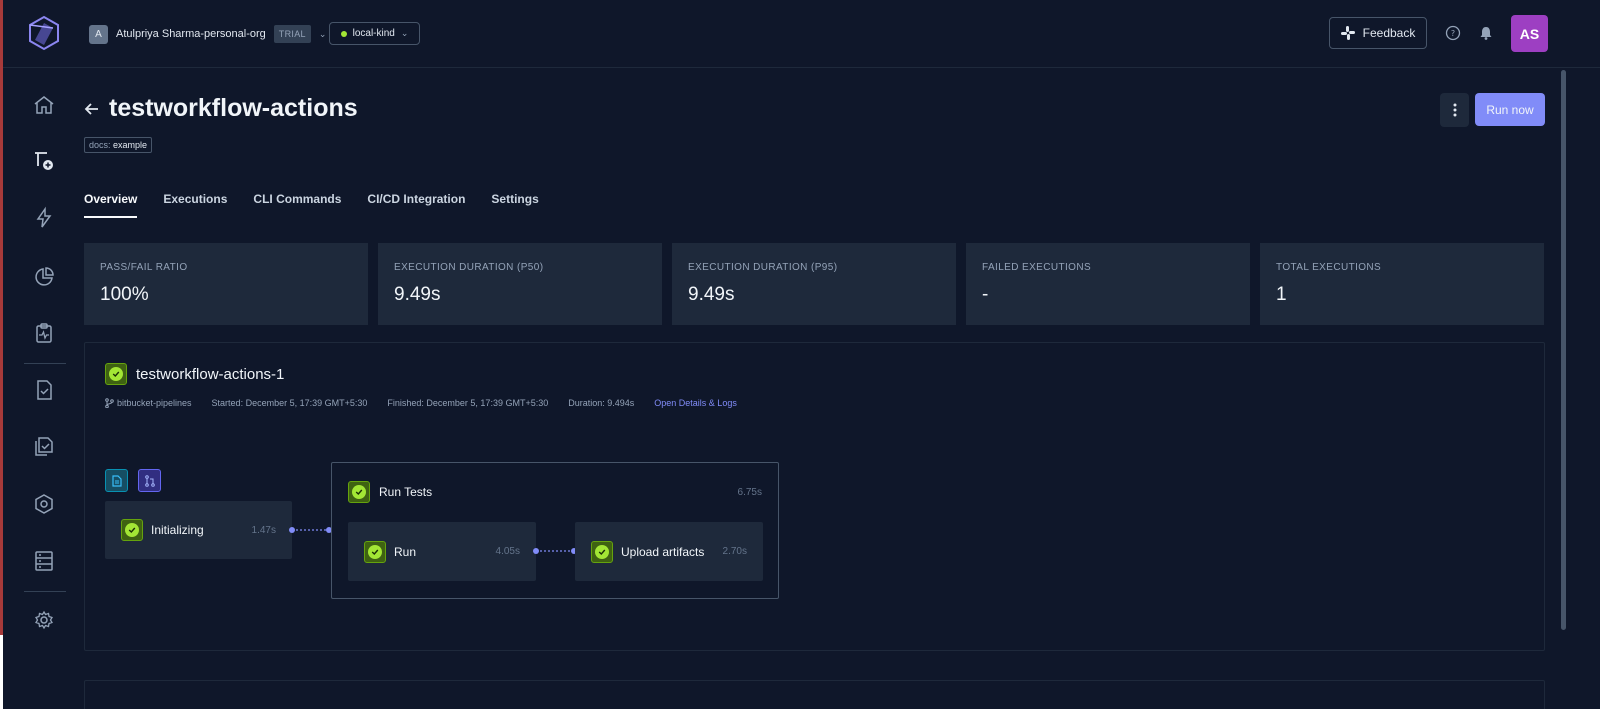  What do you see at coordinates (1281, 294) in the screenshot?
I see `stat-value: 1` at bounding box center [1281, 294].